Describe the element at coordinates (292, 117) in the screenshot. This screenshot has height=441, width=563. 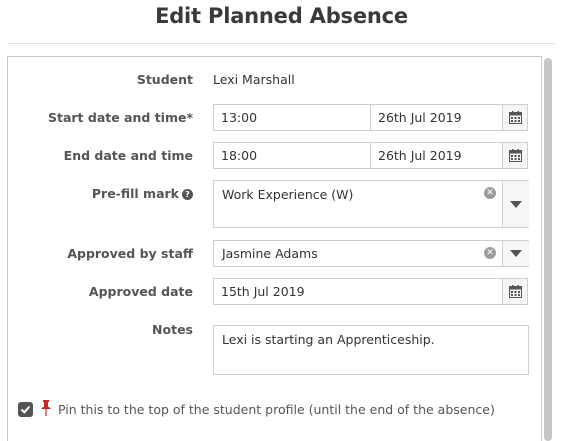
I see `start-time-input: 13:00` at that location.